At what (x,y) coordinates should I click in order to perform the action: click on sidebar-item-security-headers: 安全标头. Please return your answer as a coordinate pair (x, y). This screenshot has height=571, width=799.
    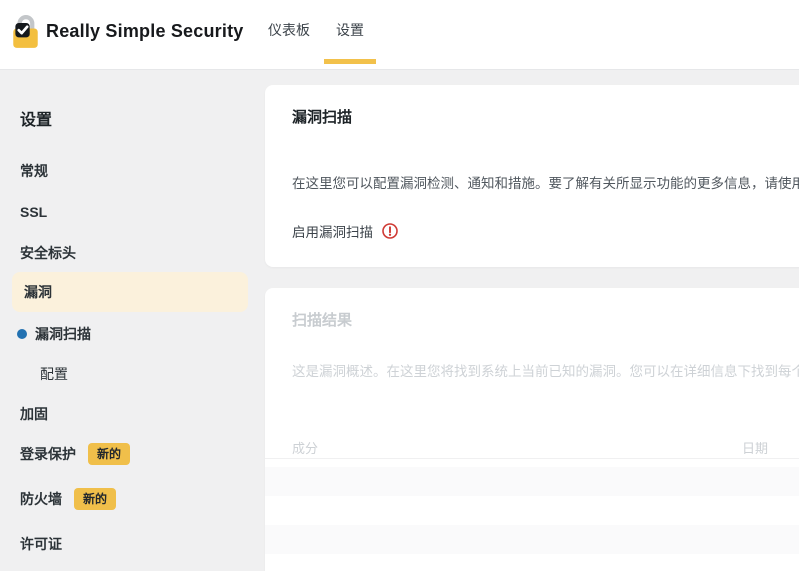
    Looking at the image, I should click on (48, 253).